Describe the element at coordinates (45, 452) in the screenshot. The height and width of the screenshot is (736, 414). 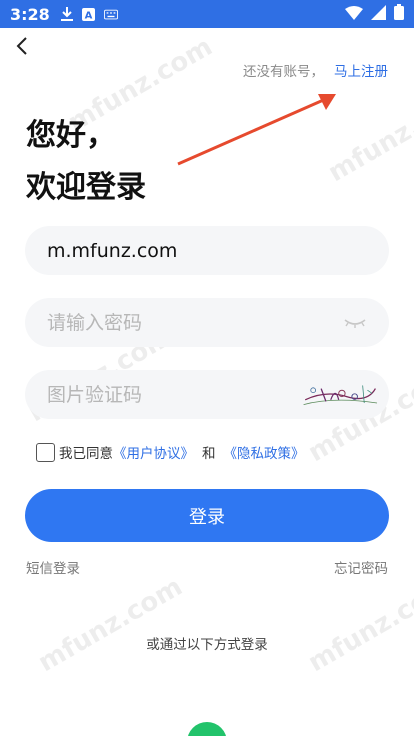
I see `agree-checkbox` at that location.